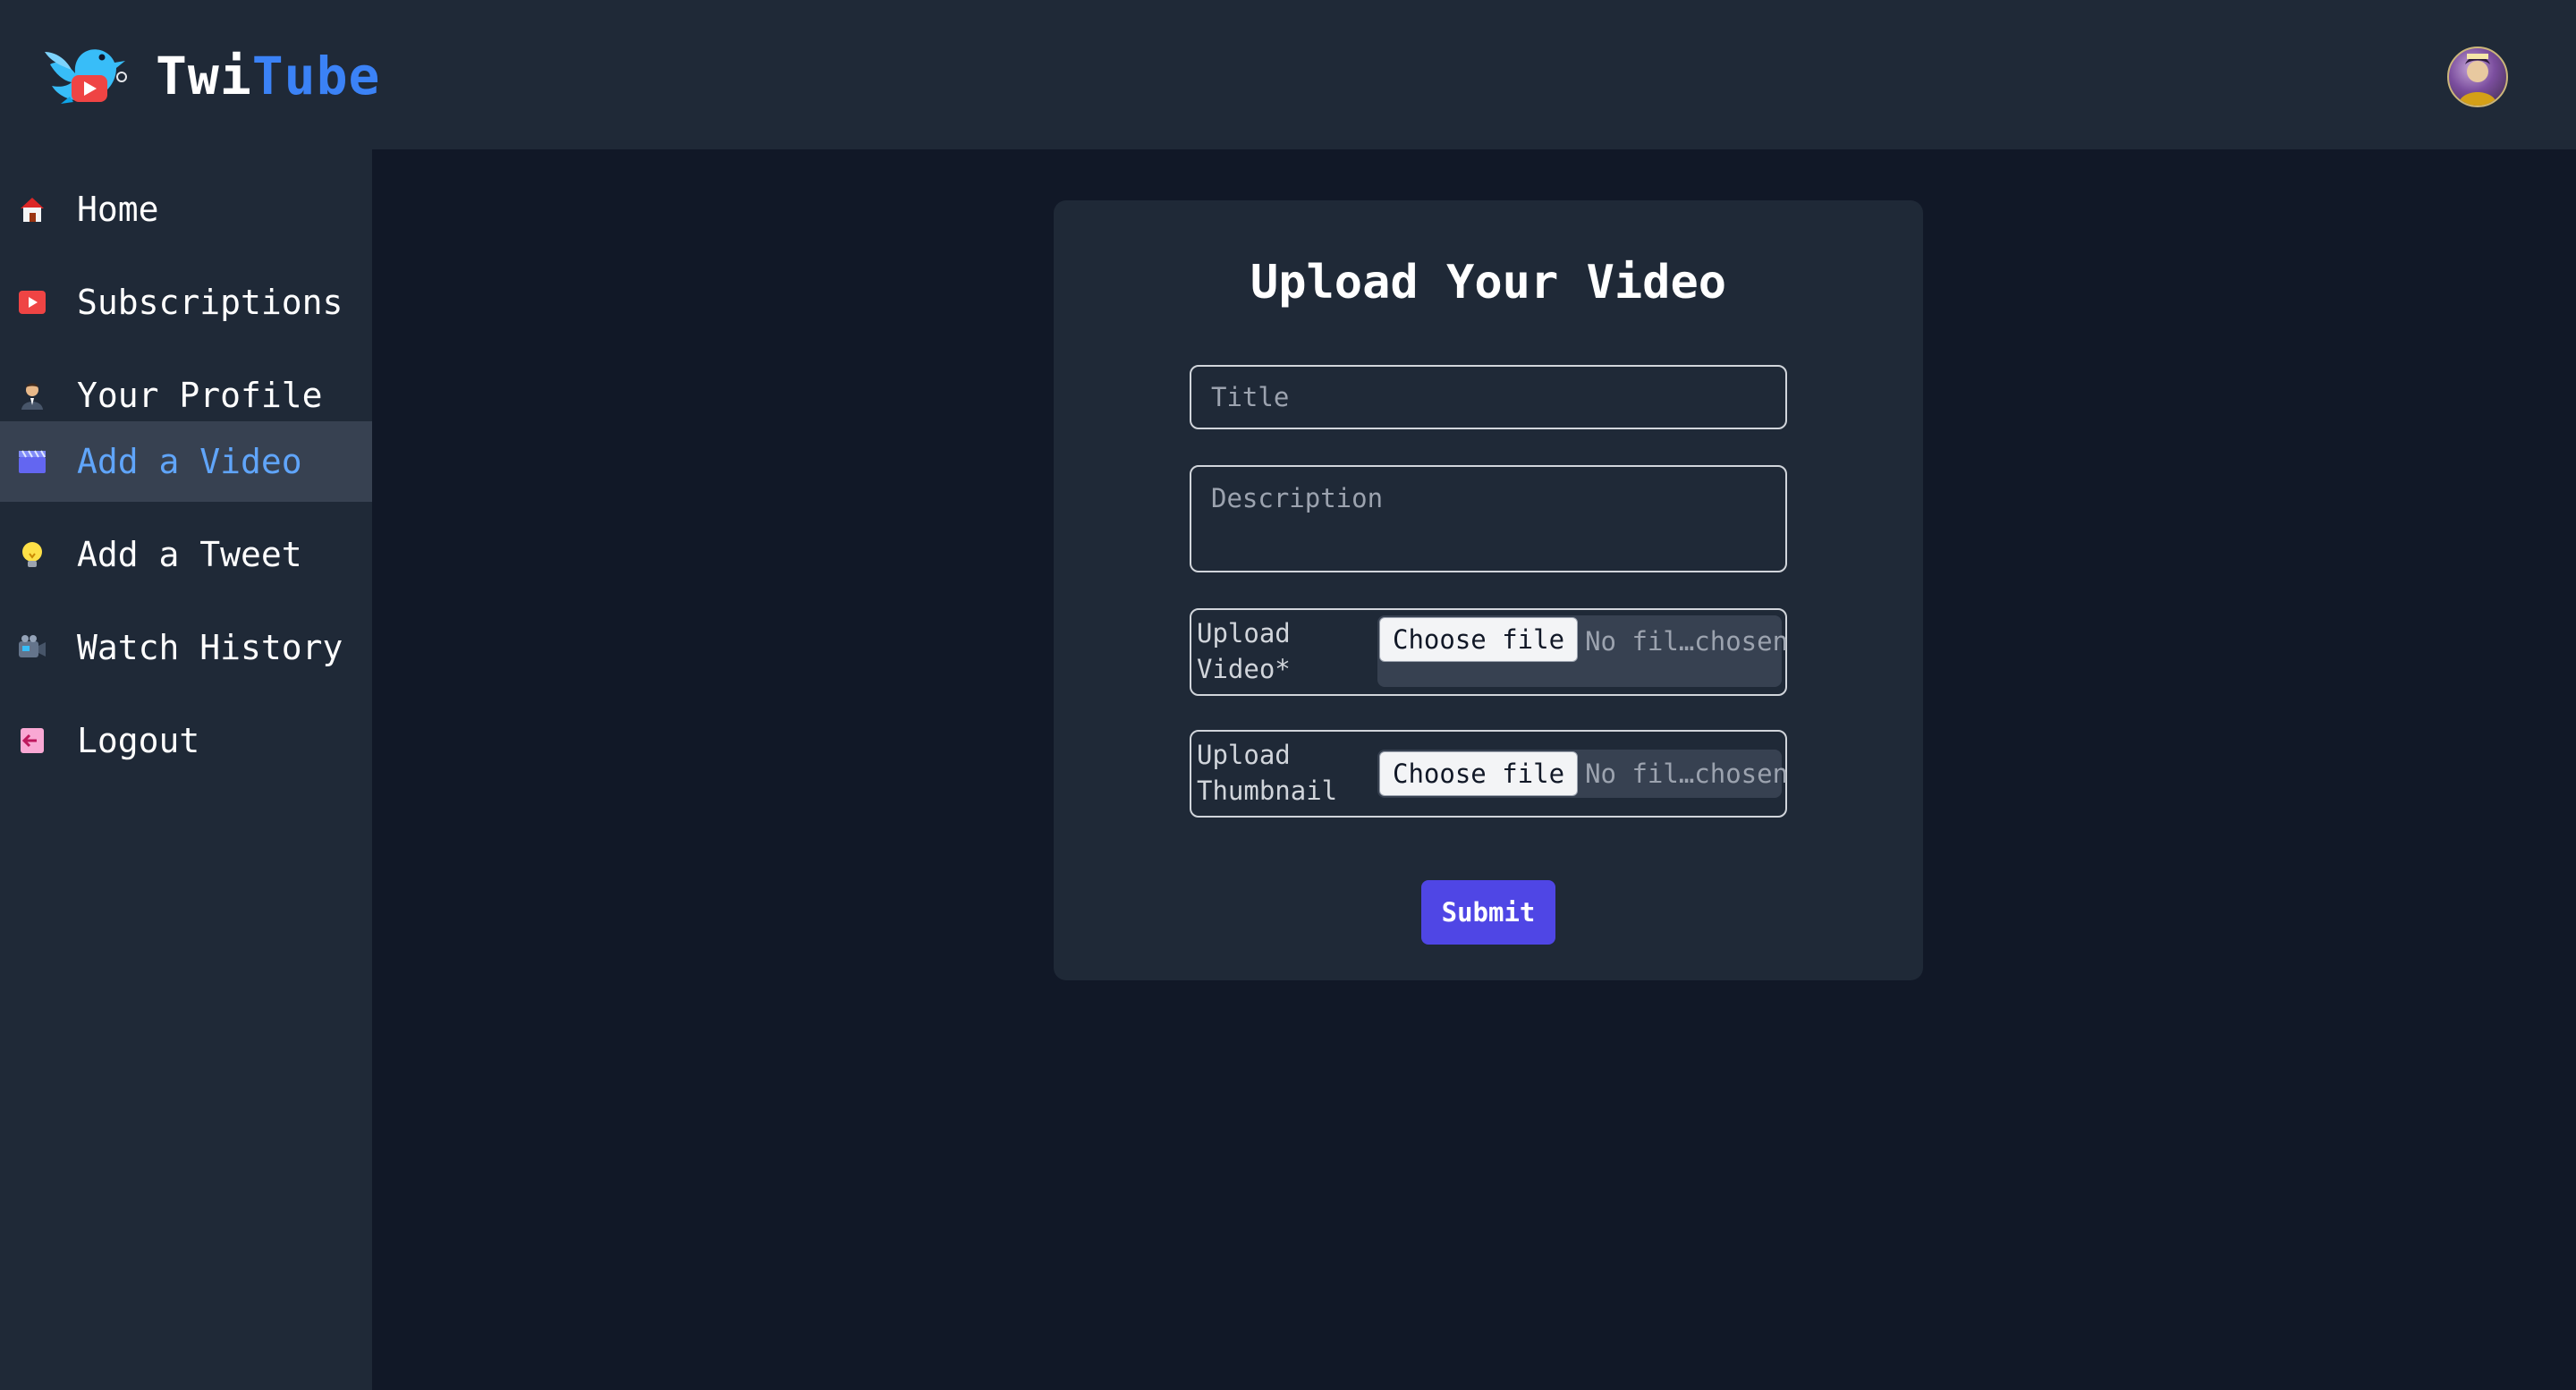 This screenshot has width=2576, height=1390. Describe the element at coordinates (32, 395) in the screenshot. I see `person-icon` at that location.